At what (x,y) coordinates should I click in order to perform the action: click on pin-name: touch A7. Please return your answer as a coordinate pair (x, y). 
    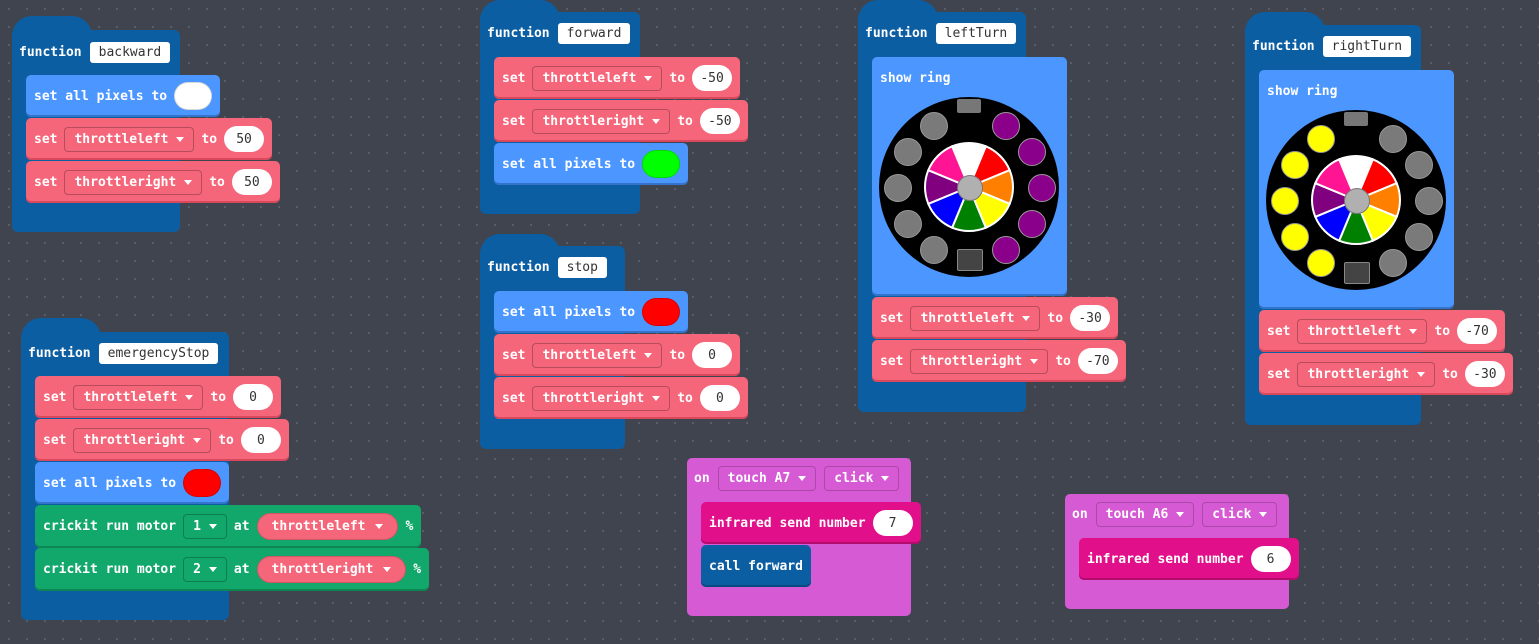
    Looking at the image, I should click on (759, 478).